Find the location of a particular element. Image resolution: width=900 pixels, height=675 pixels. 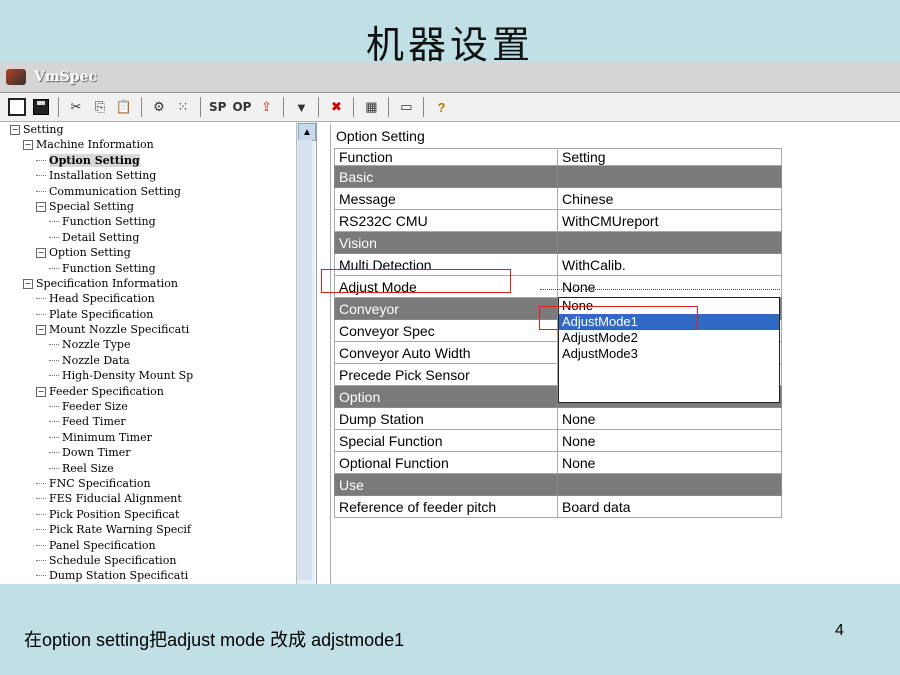

category-row: Basic is located at coordinates (558, 177).